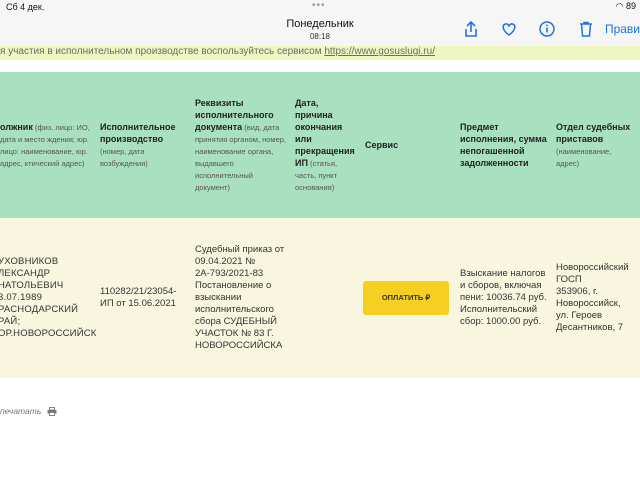 The width and height of the screenshot is (640, 480). What do you see at coordinates (326, 298) in the screenshot?
I see `cell-end-date` at bounding box center [326, 298].